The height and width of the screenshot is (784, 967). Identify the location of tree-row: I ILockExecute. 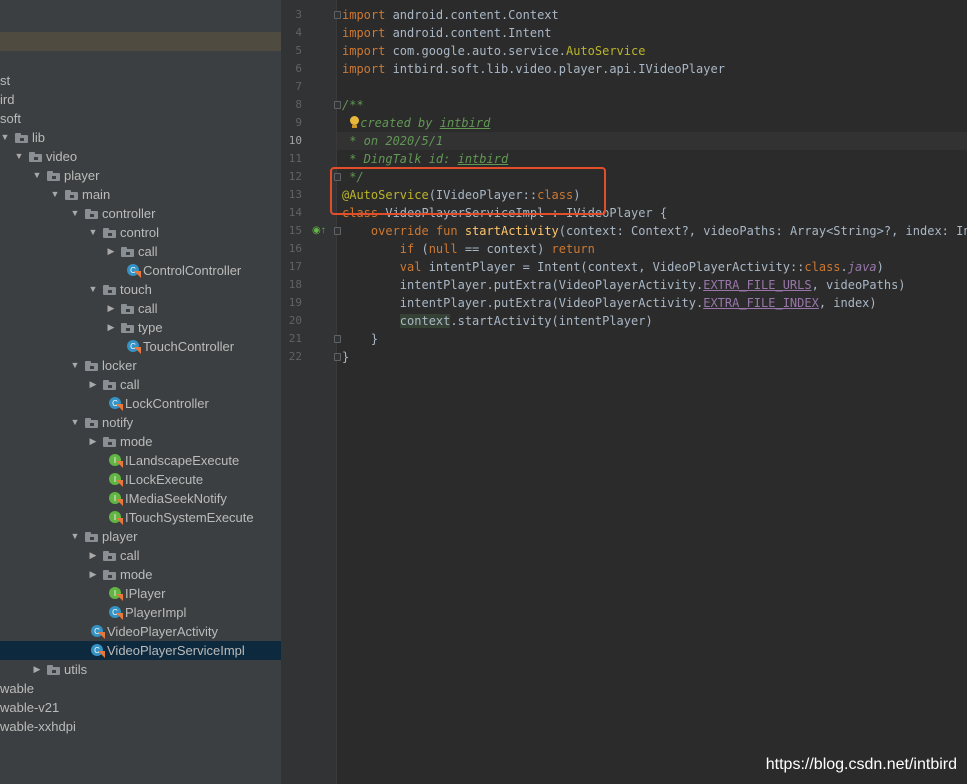
(140, 479).